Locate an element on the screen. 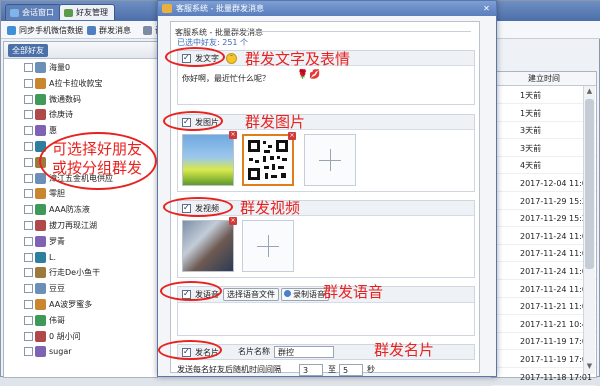  all-friends-tab: 全部好友 is located at coordinates (28, 50).